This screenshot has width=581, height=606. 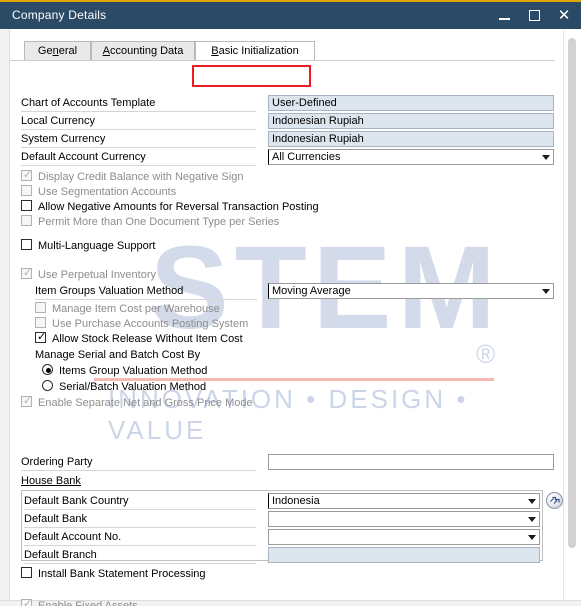 I want to click on choose-from-list-icon, so click(x=554, y=500).